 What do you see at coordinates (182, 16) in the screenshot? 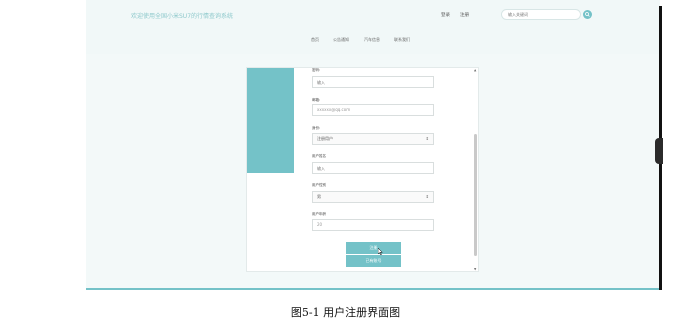
I see `site-welcome-text: 欢迎使用全国小米SU7的行情查询系统` at bounding box center [182, 16].